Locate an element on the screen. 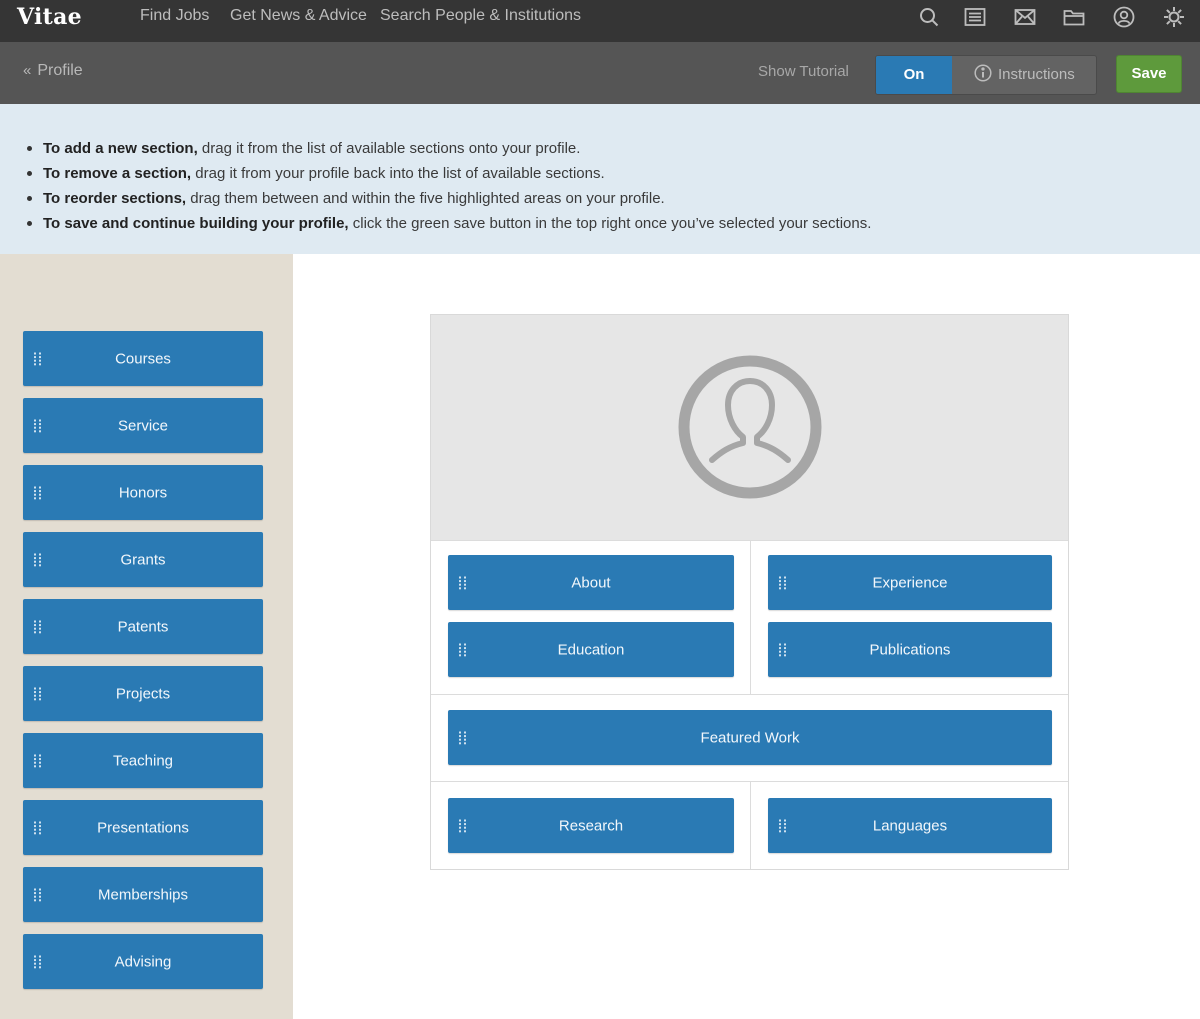 The image size is (1200, 1019). instruction-bold: To reorder sections, is located at coordinates (115, 198).